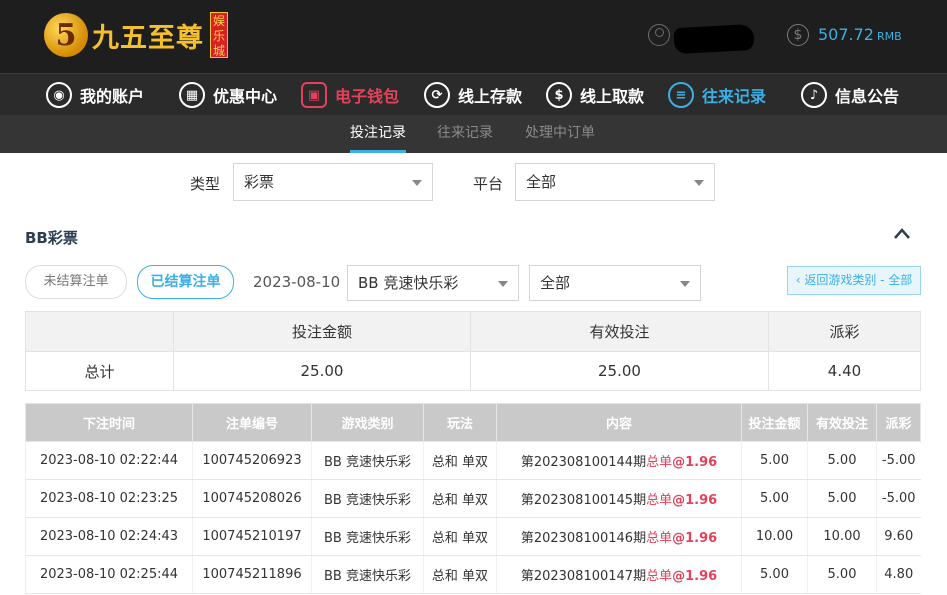 This screenshot has height=595, width=947. I want to click on type-select: 彩票, so click(333, 182).